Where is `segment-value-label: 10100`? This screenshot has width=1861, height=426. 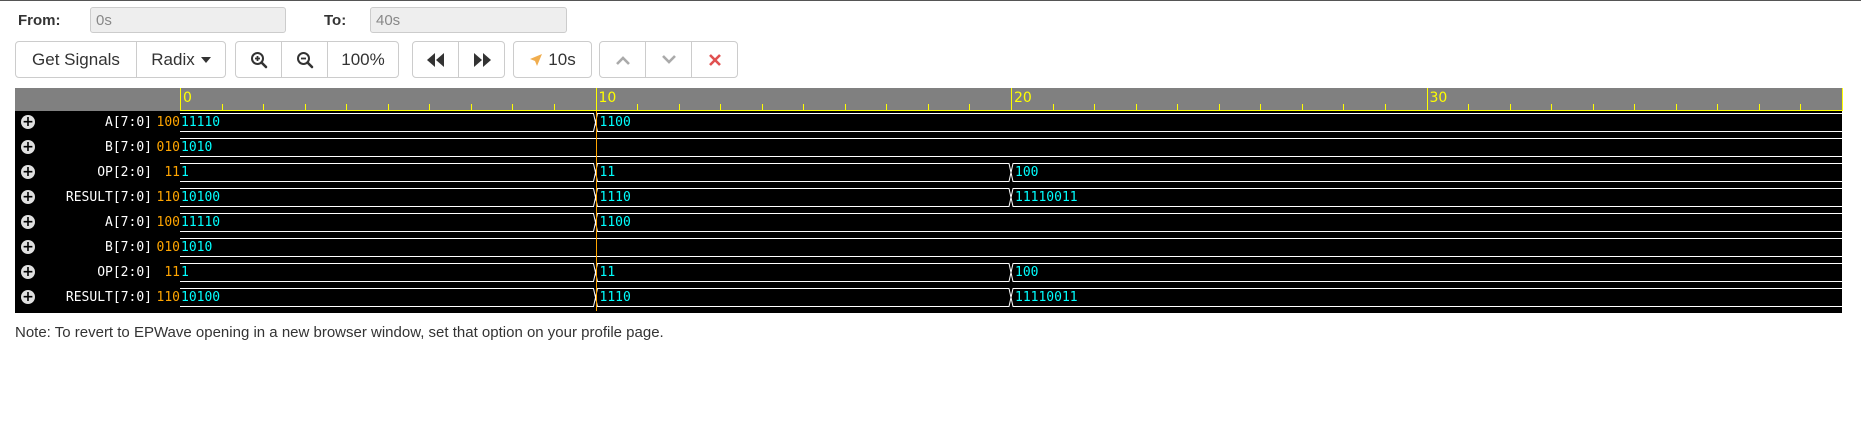 segment-value-label: 10100 is located at coordinates (201, 197).